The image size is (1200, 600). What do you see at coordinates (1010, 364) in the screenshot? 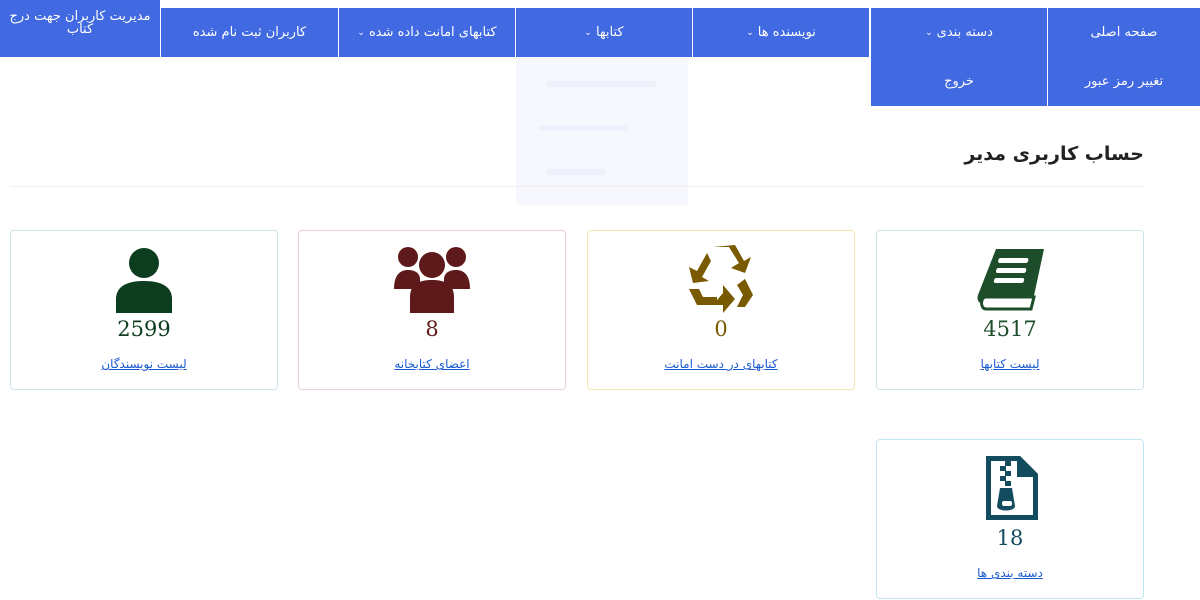
I see `books-list-link: لیست کتابها` at bounding box center [1010, 364].